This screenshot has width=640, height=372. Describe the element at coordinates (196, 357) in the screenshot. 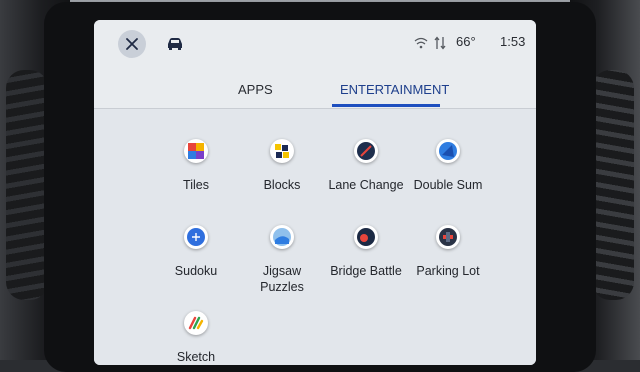

I see `app-label: Sketch` at that location.